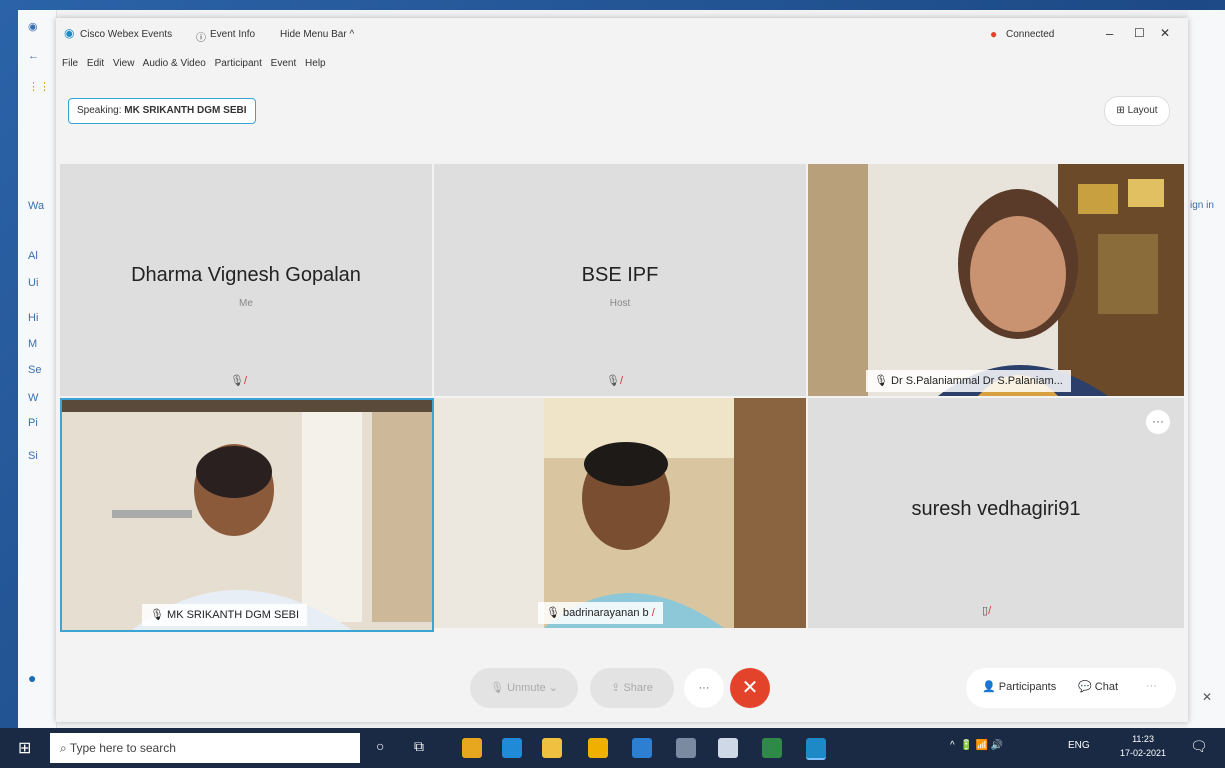 This screenshot has width=1225, height=768. I want to click on cortana-icon: ○, so click(380, 746).